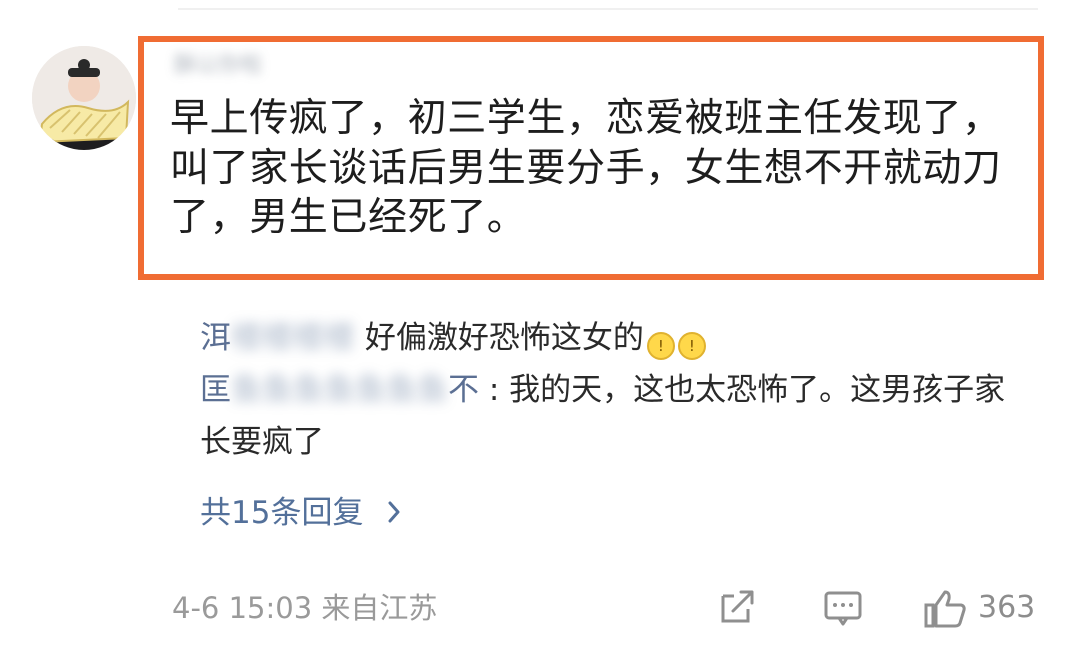 This screenshot has width=1080, height=671. I want to click on reply-user: 洱楼楼楼楼, so click(282, 338).